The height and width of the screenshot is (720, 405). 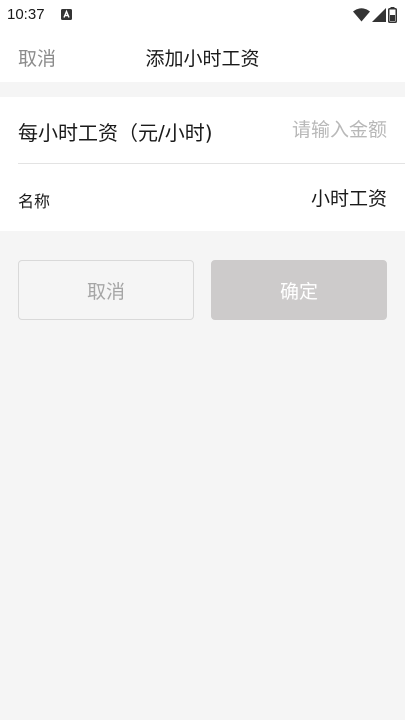 I want to click on confirm-button: 确定, so click(x=299, y=290).